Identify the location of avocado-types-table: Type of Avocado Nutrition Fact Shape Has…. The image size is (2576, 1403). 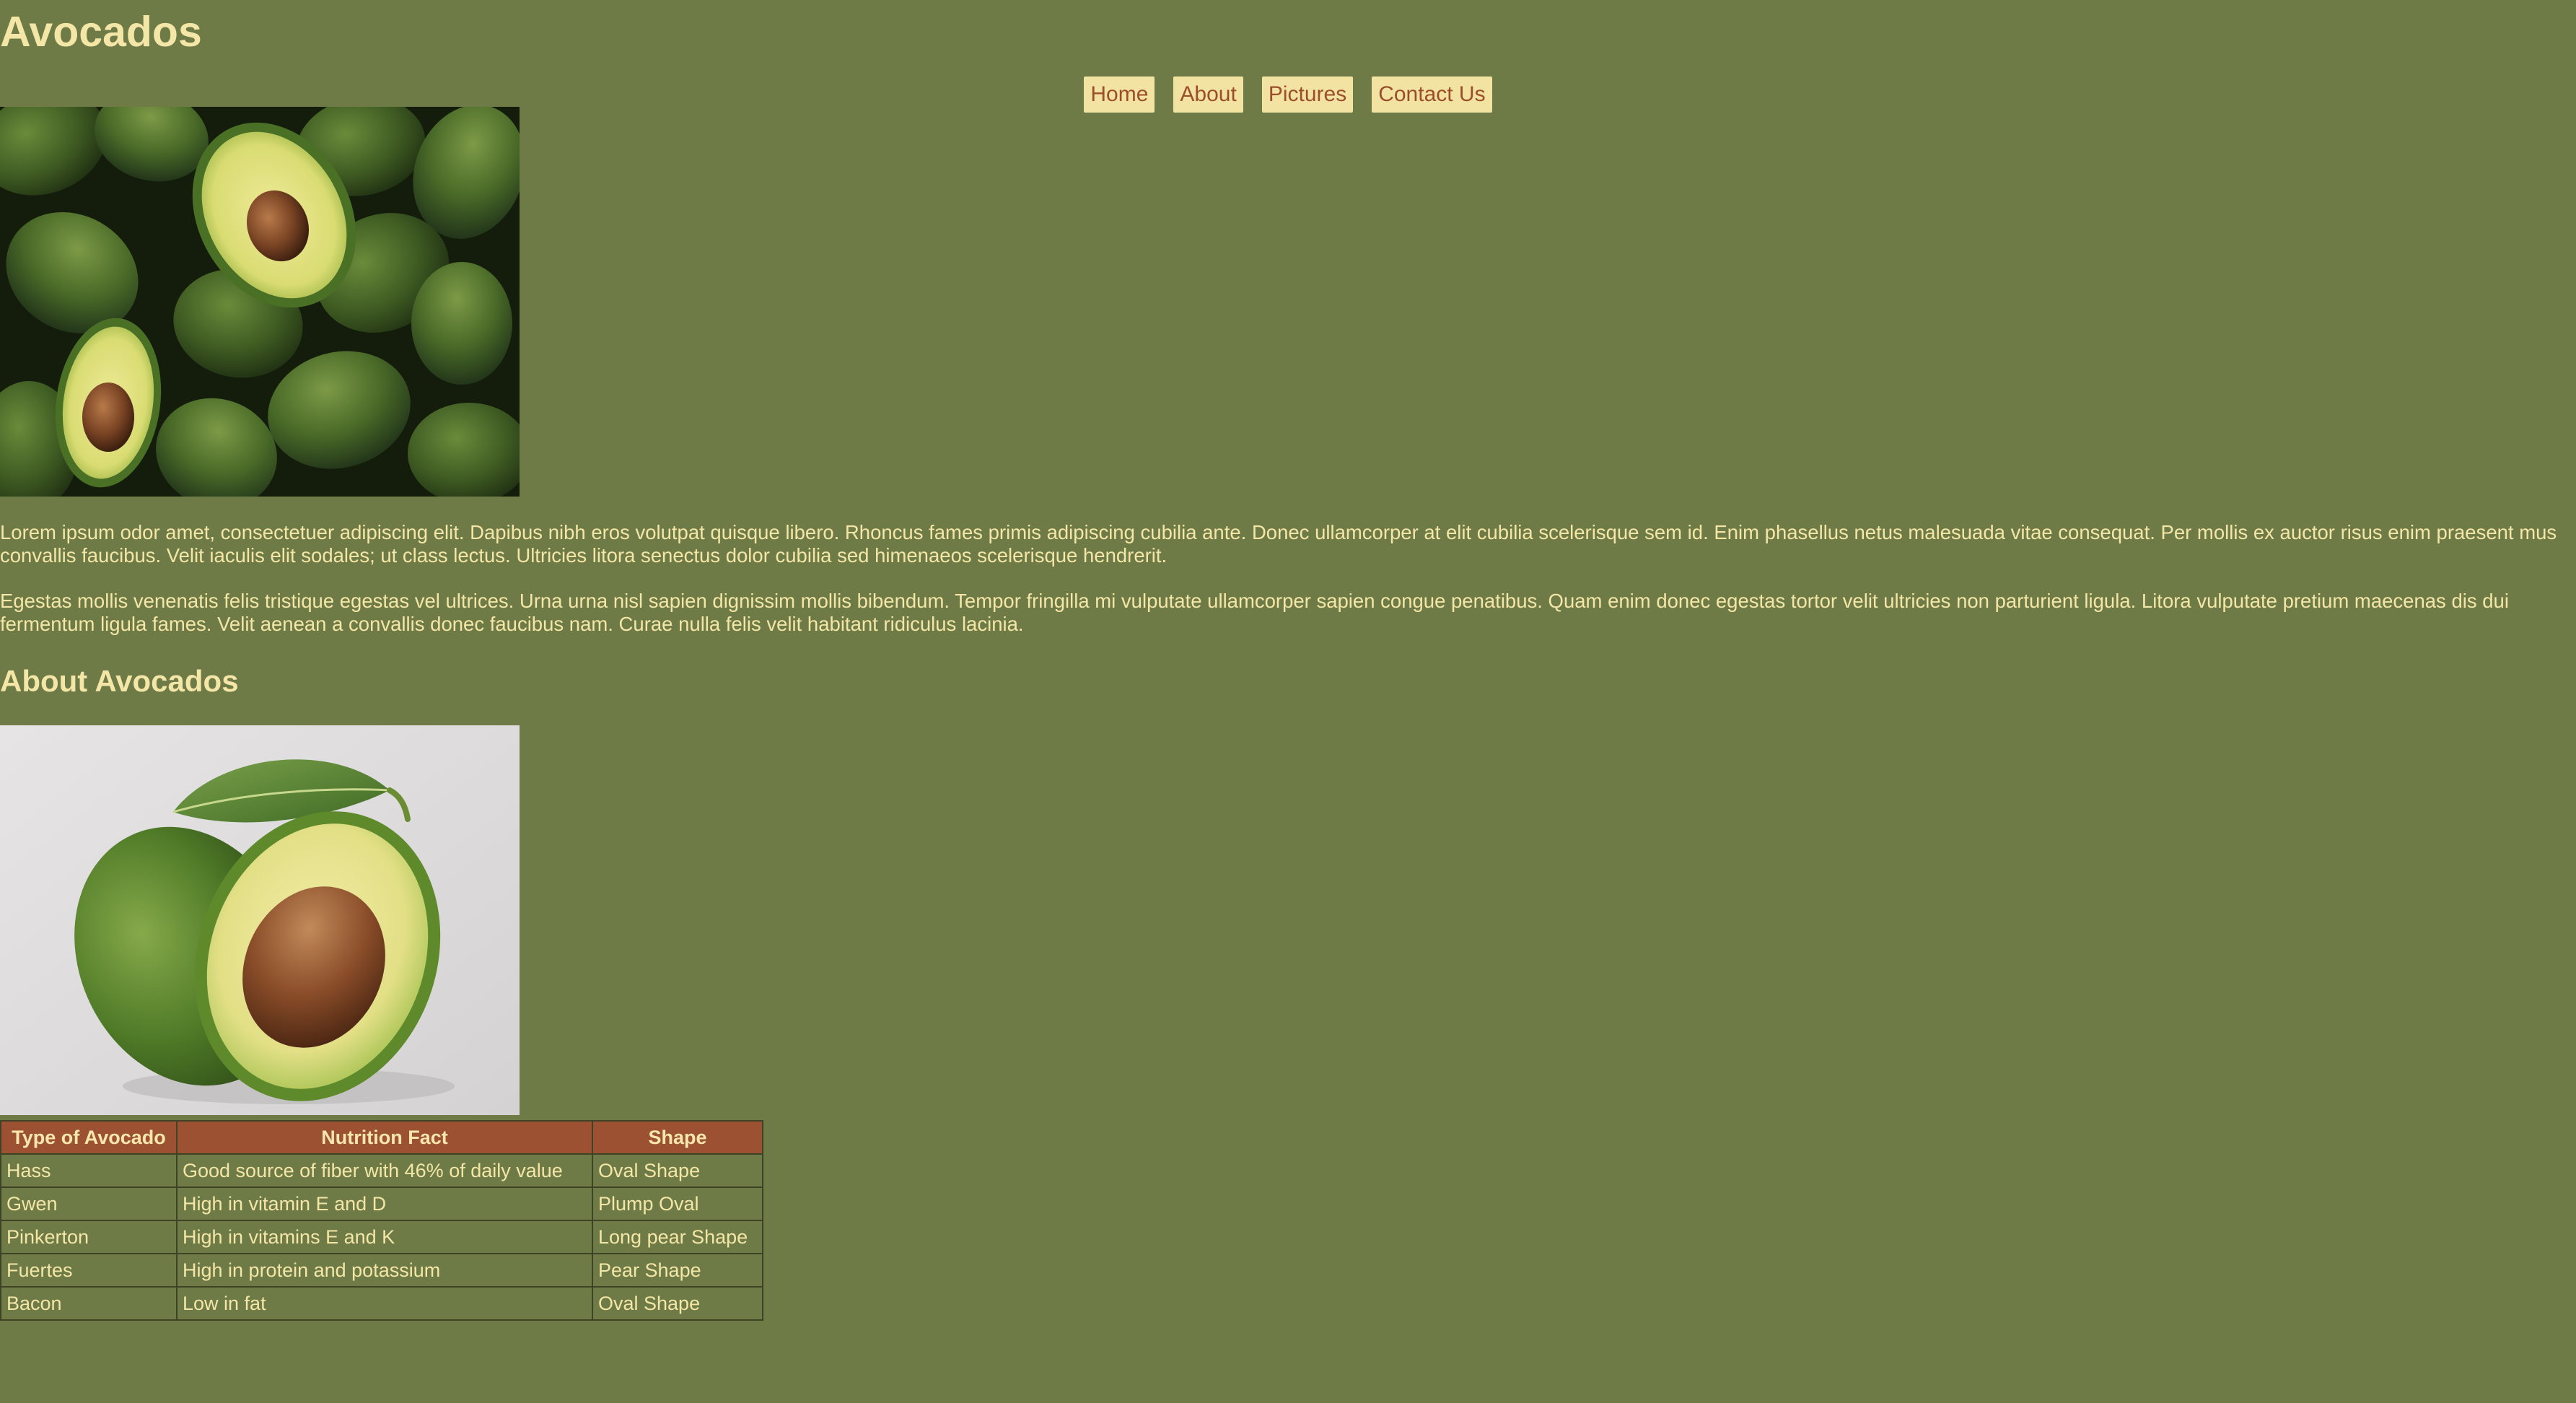
(381, 1220).